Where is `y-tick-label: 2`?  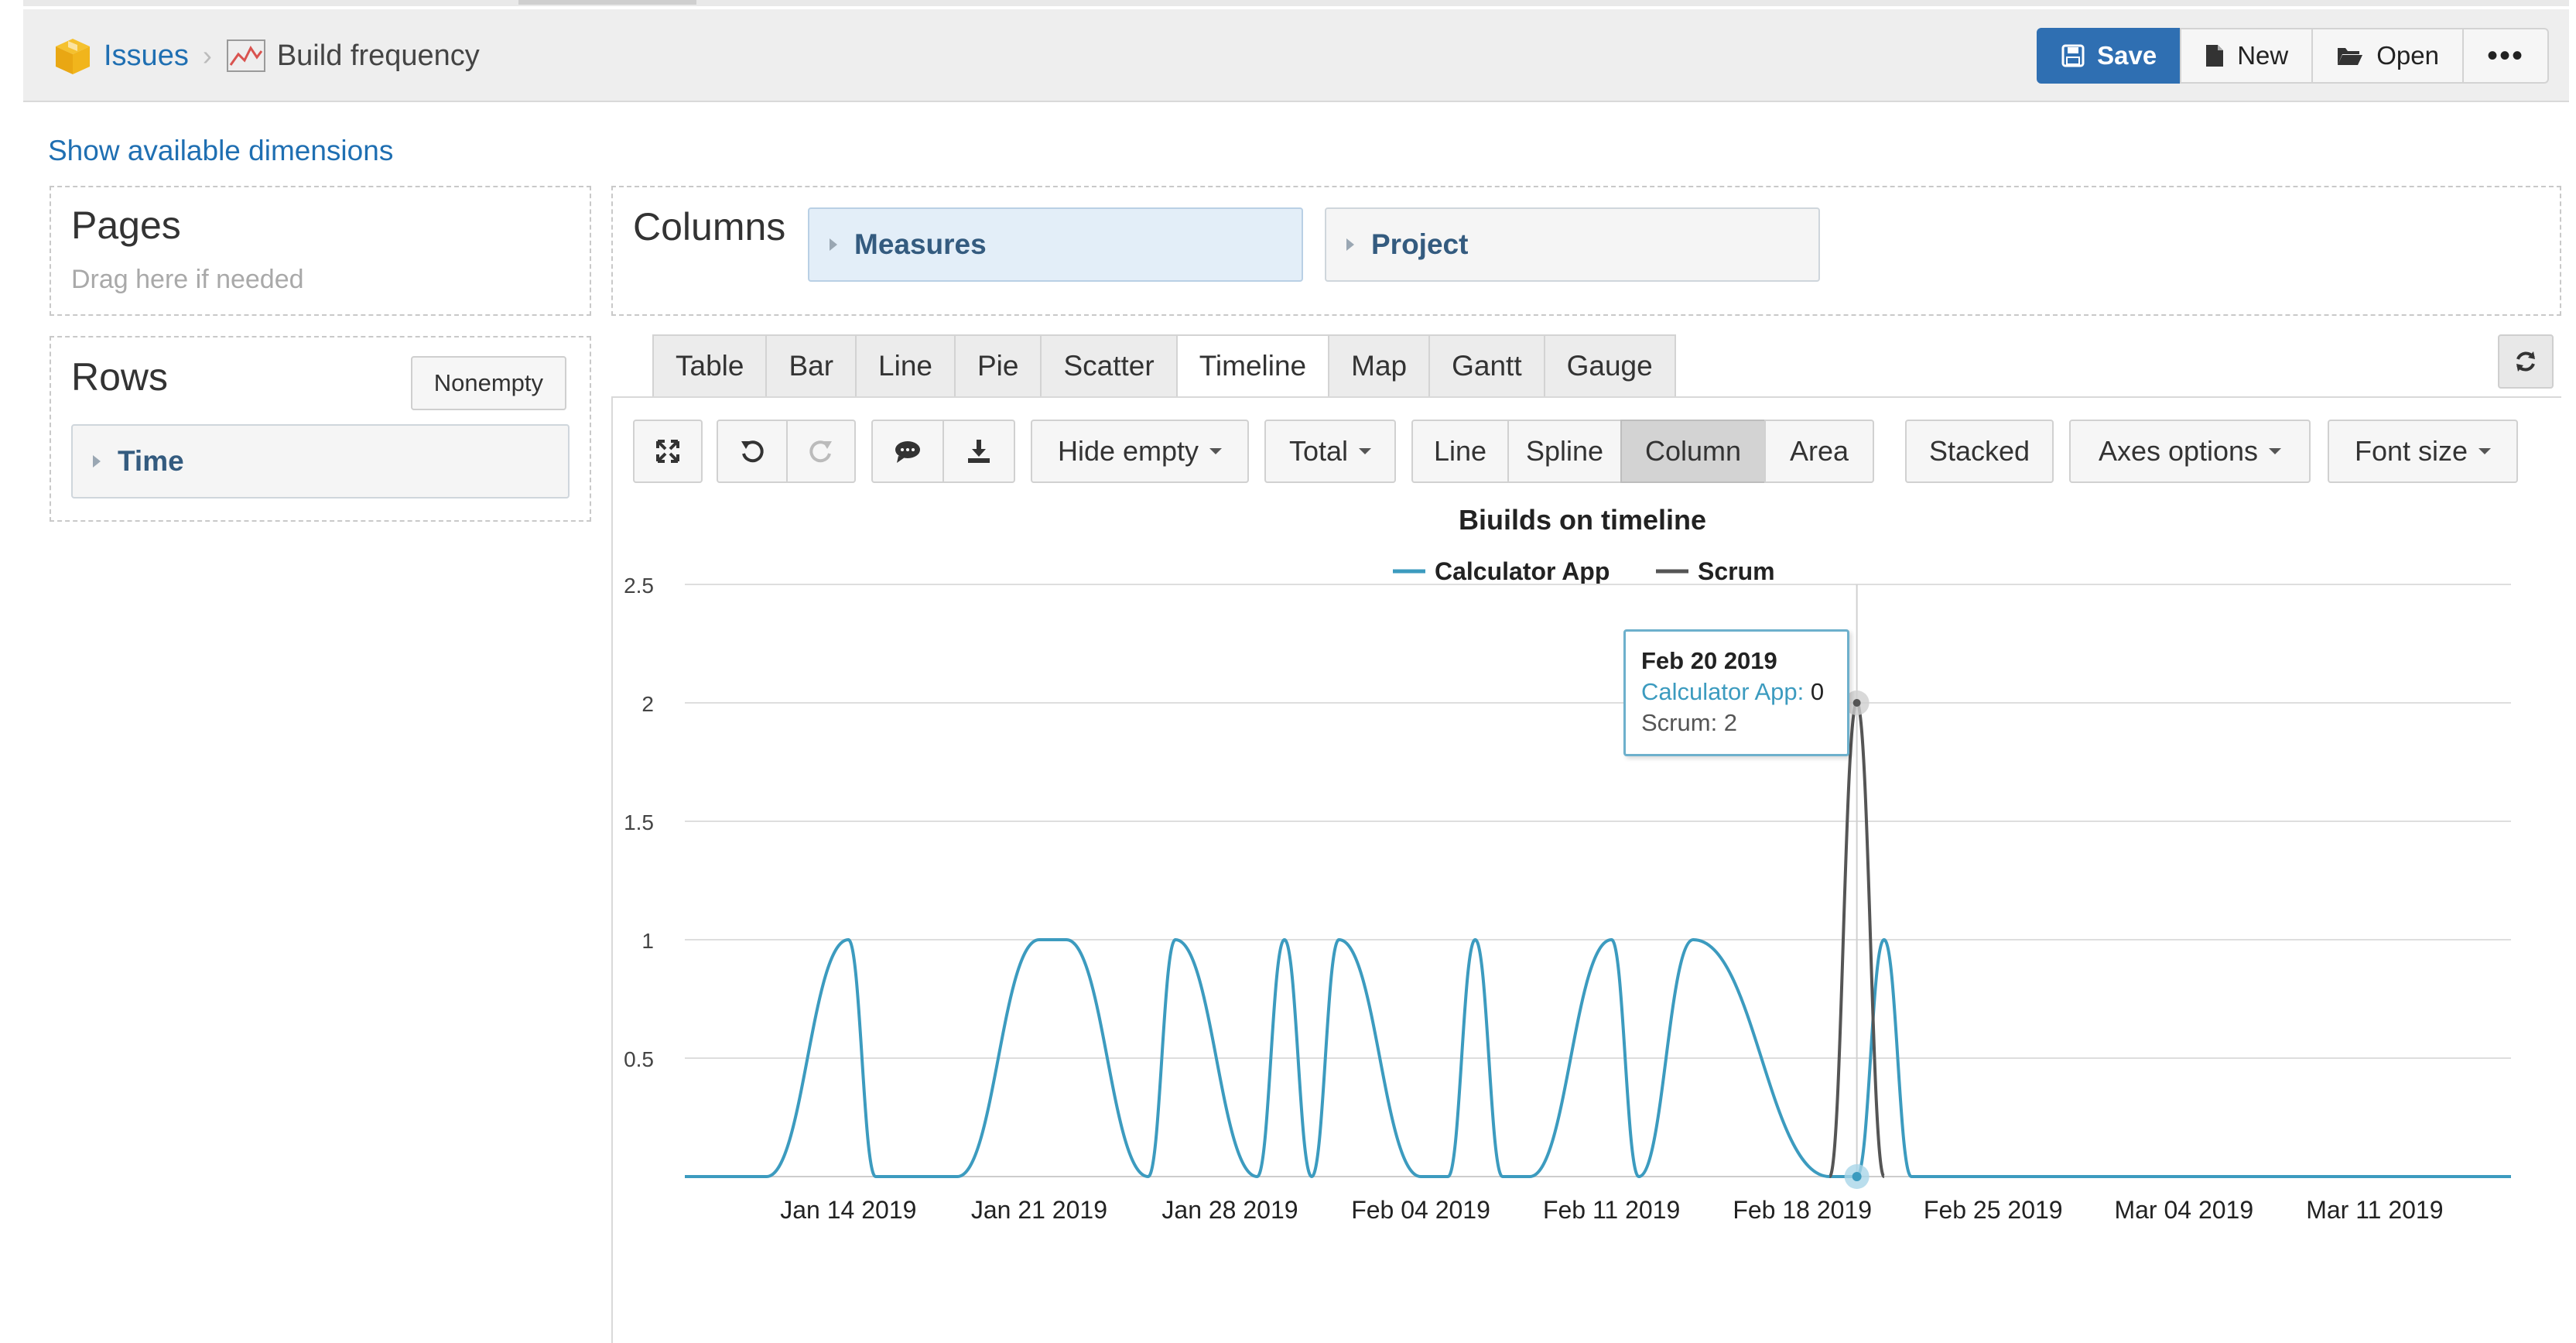 y-tick-label: 2 is located at coordinates (647, 704).